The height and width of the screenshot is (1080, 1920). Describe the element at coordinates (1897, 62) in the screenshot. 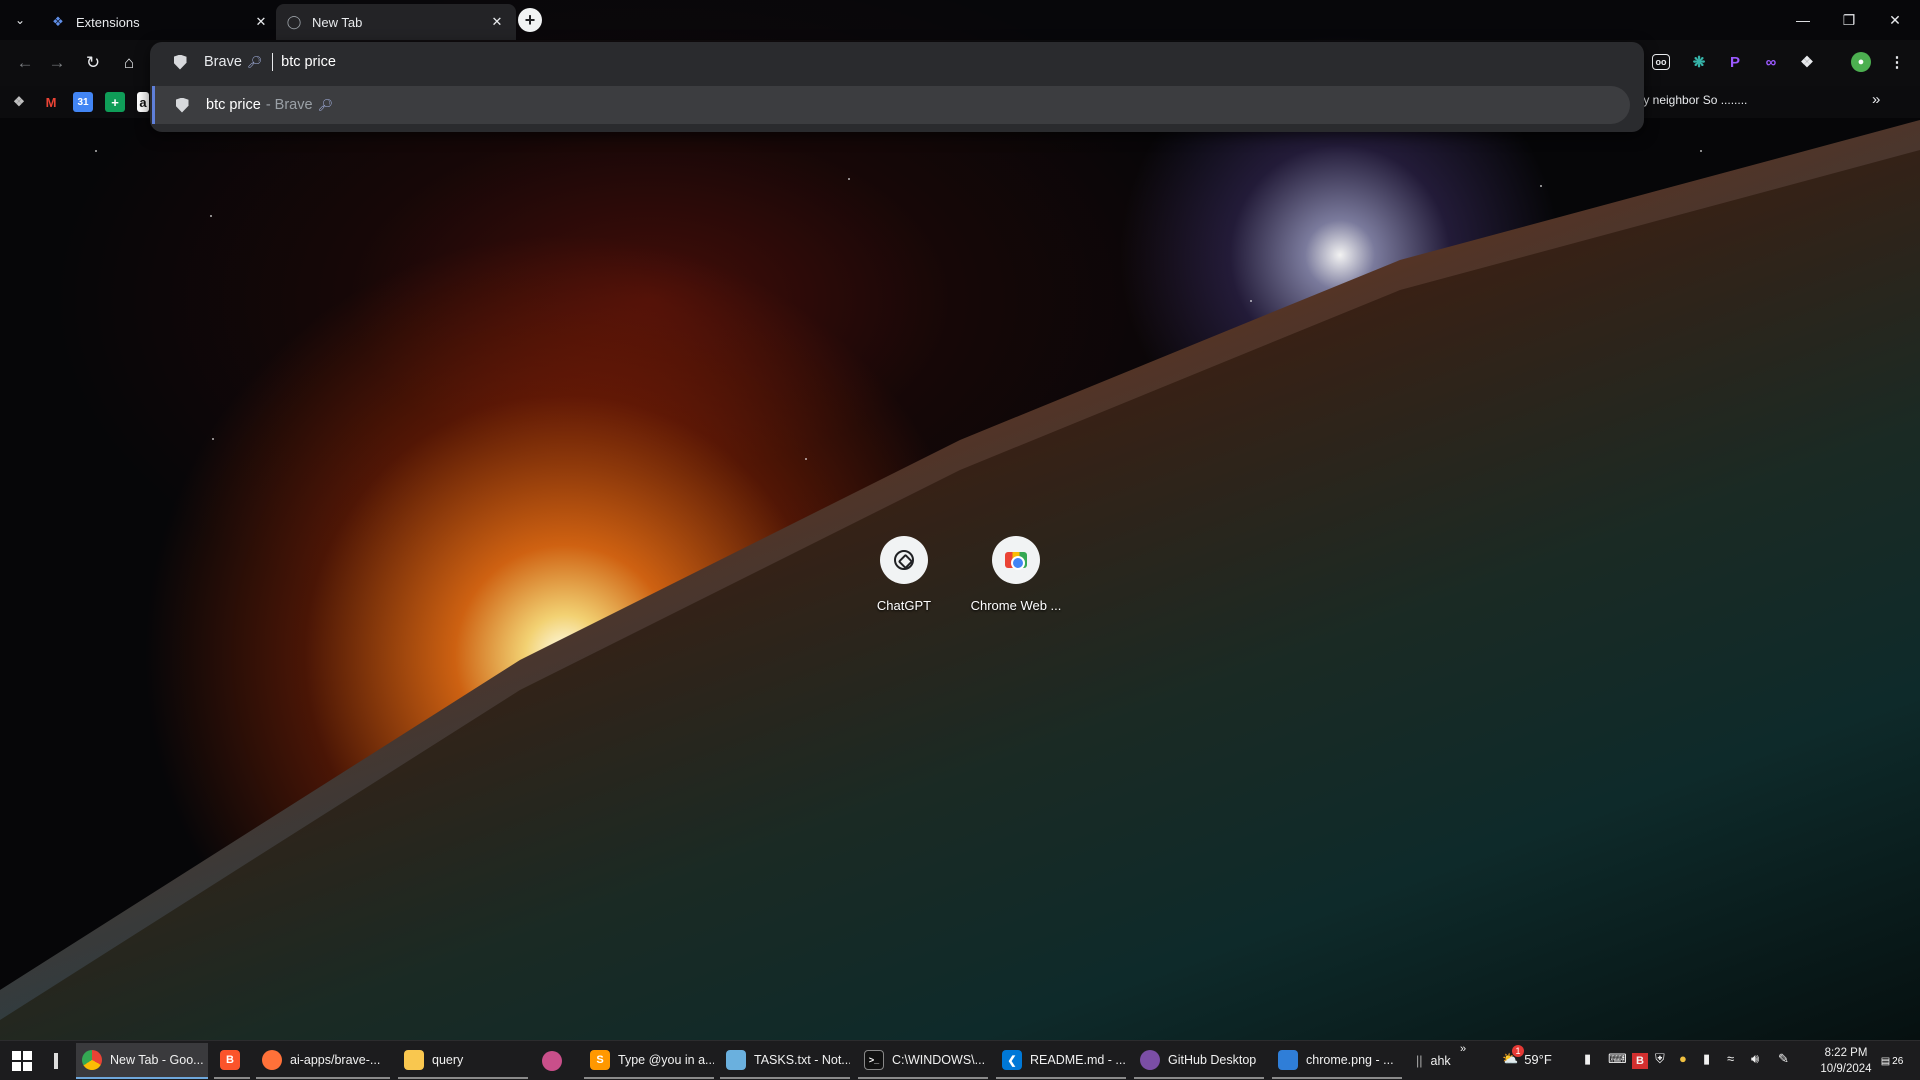

I see `menu-kebab-icon: ⋮` at that location.